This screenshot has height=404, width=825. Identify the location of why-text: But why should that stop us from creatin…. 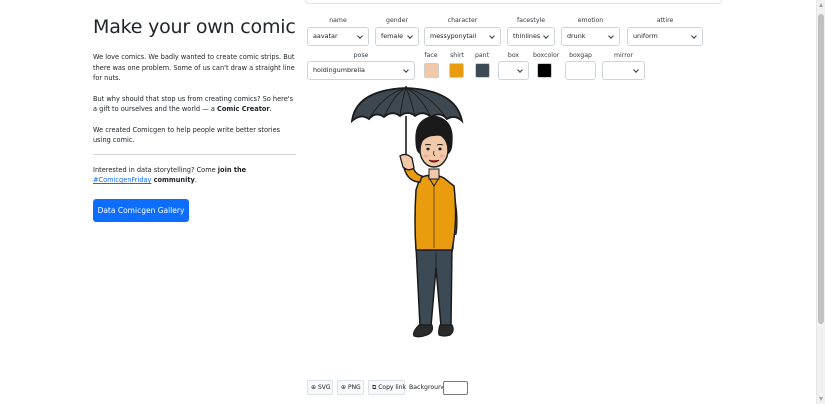
(194, 104).